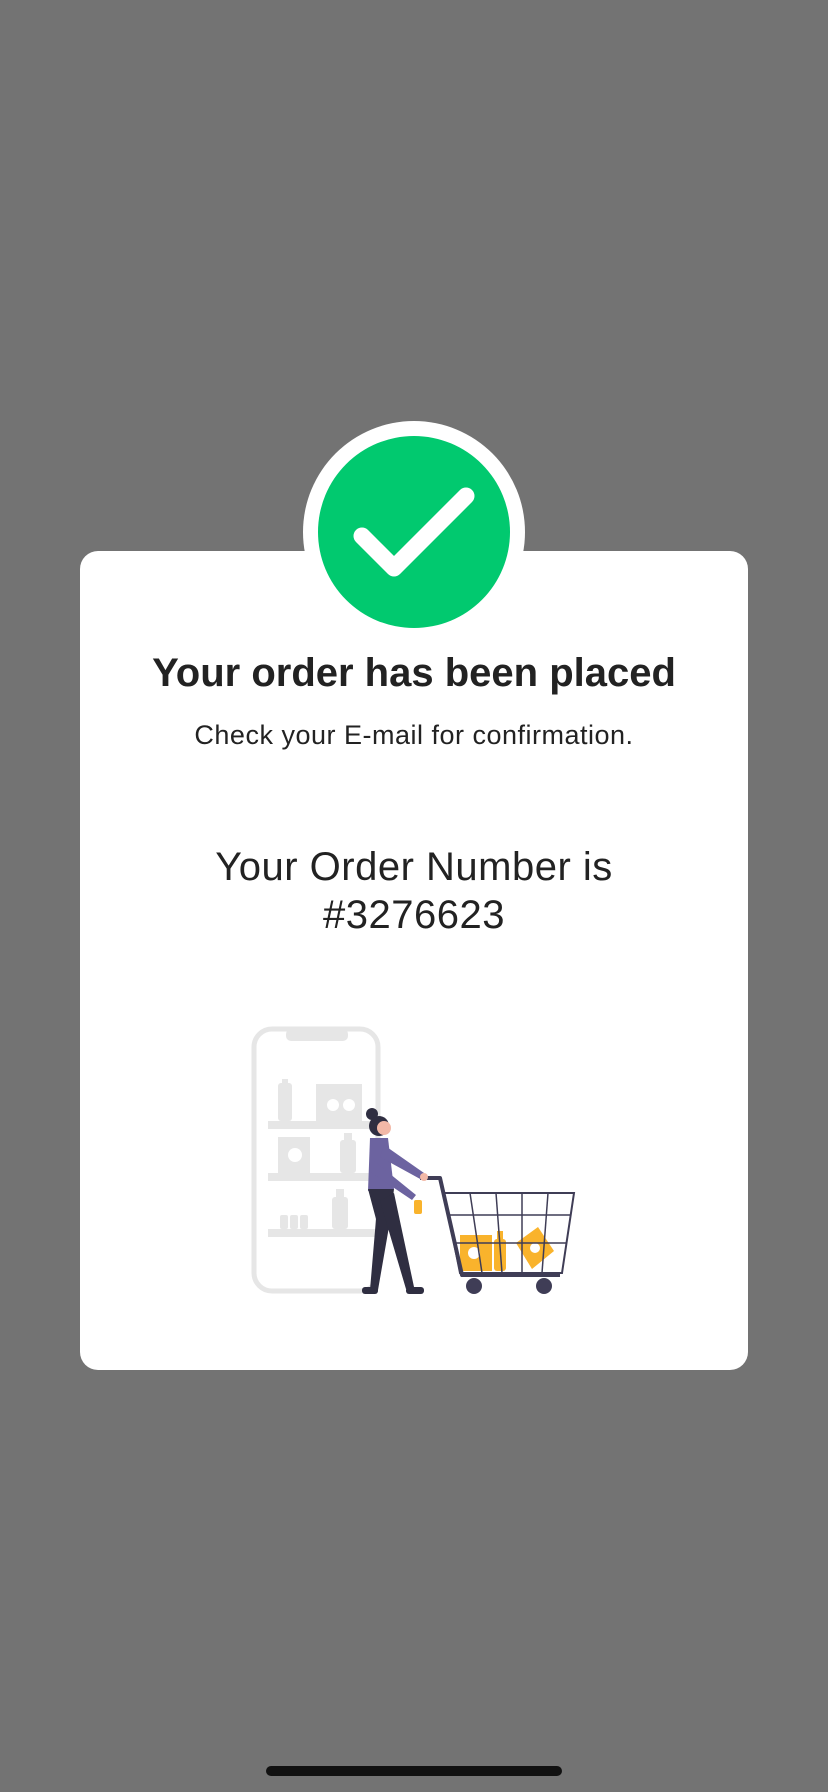 This screenshot has height=1792, width=828. What do you see at coordinates (414, 867) in the screenshot?
I see `order-number-label: Your Order Number is` at bounding box center [414, 867].